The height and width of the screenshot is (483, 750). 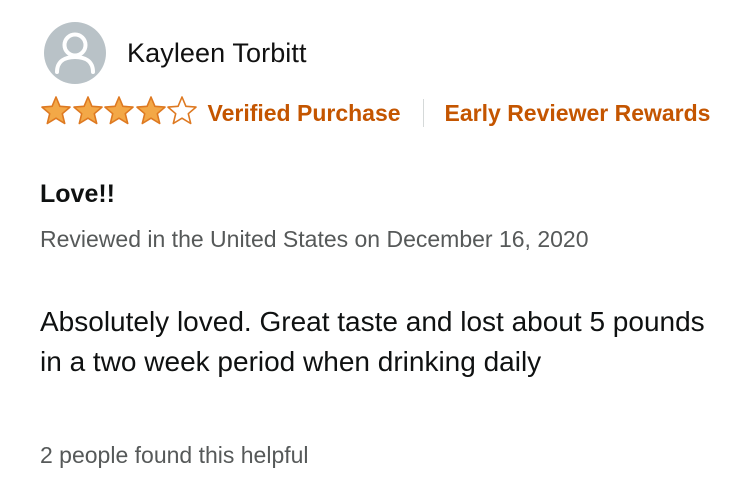 What do you see at coordinates (75, 53) in the screenshot?
I see `default-user-icon` at bounding box center [75, 53].